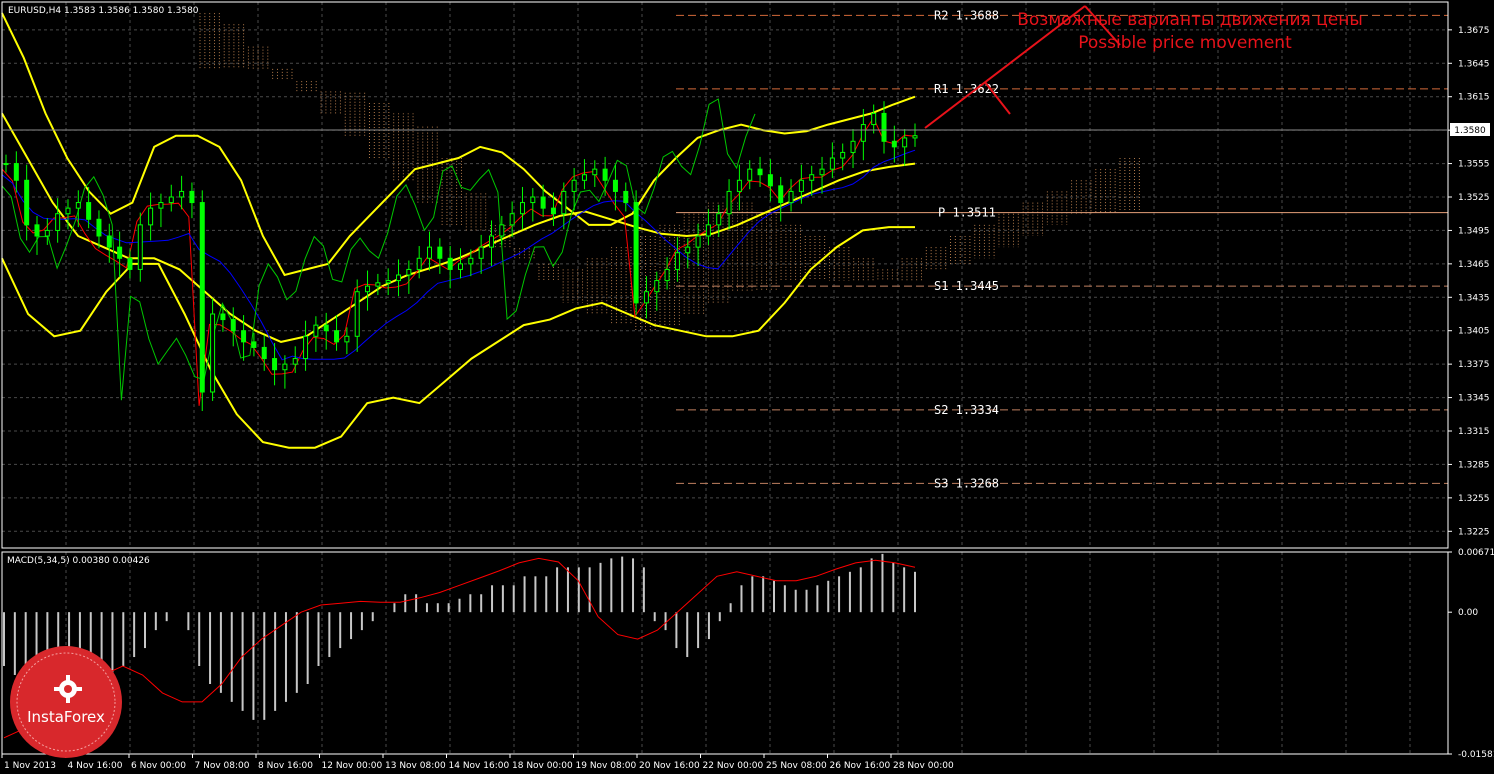 The height and width of the screenshot is (774, 1494). Describe the element at coordinates (66, 717) in the screenshot. I see `logo-text: InstaForex` at that location.